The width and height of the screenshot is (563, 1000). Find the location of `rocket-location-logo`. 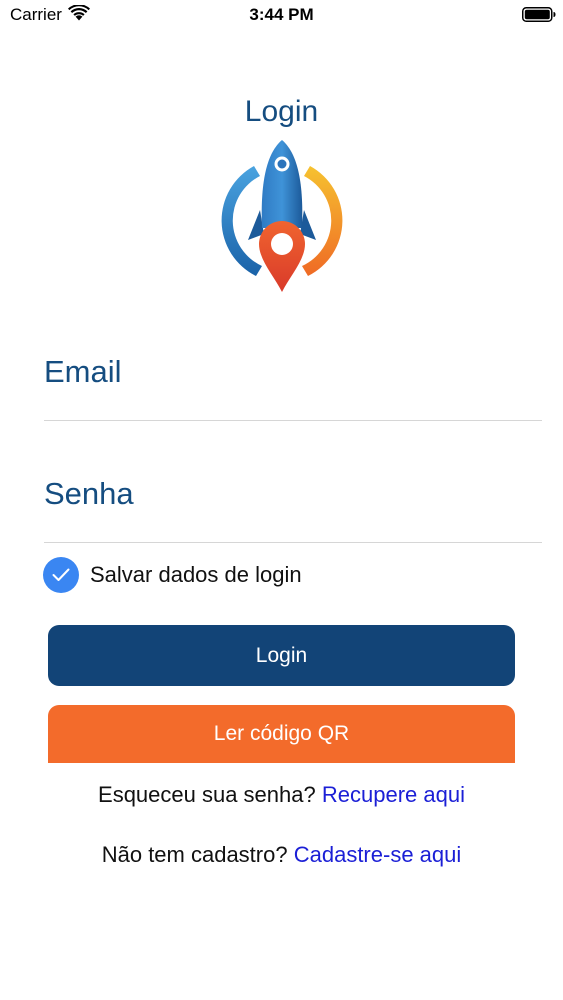

rocket-location-logo is located at coordinates (282, 216).